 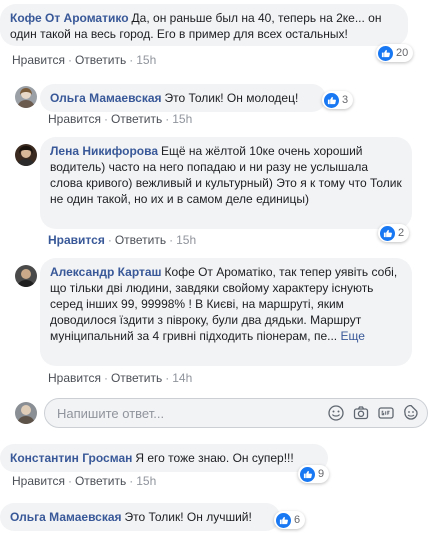 What do you see at coordinates (188, 517) in the screenshot?
I see `comment-text: Это Толик! Он лучший!` at bounding box center [188, 517].